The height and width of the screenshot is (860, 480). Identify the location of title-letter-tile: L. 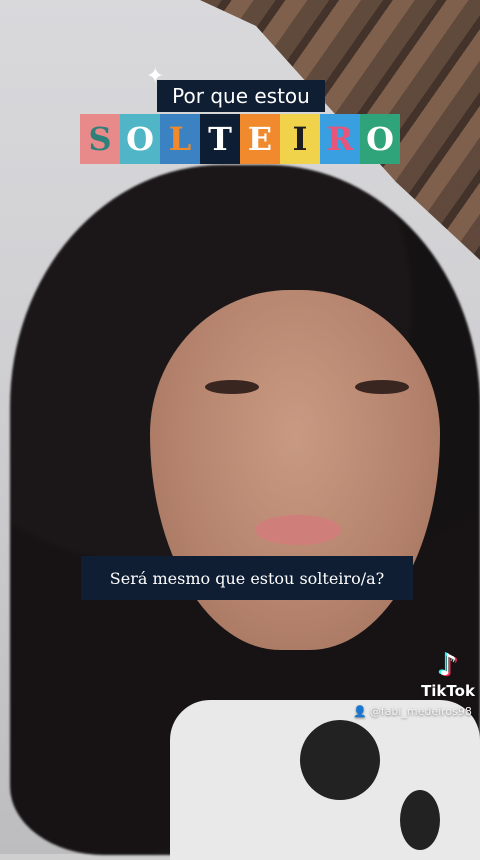
(180, 139).